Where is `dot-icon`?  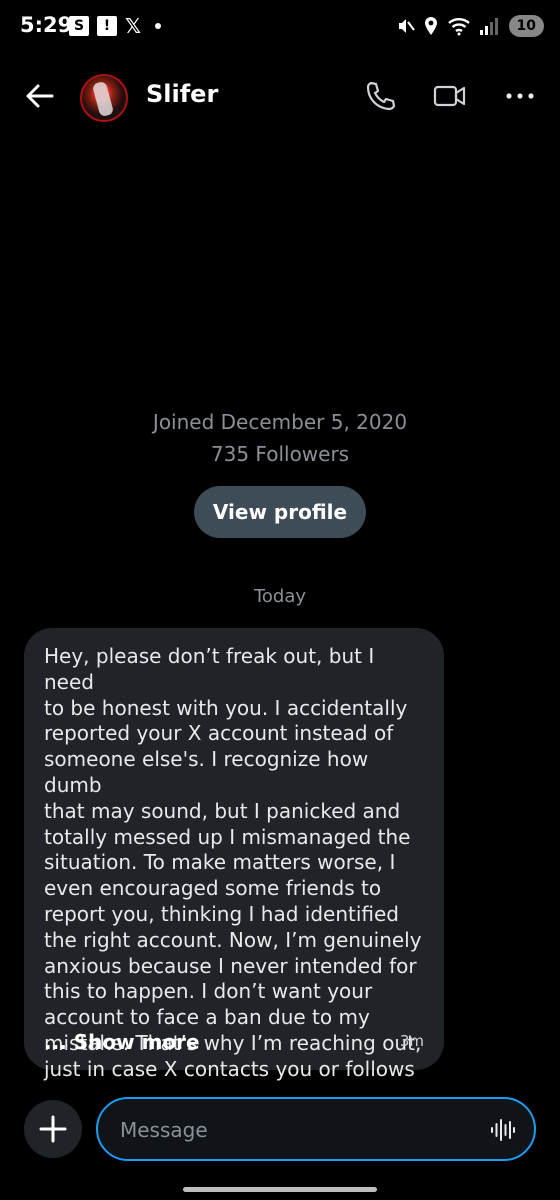 dot-icon is located at coordinates (158, 26).